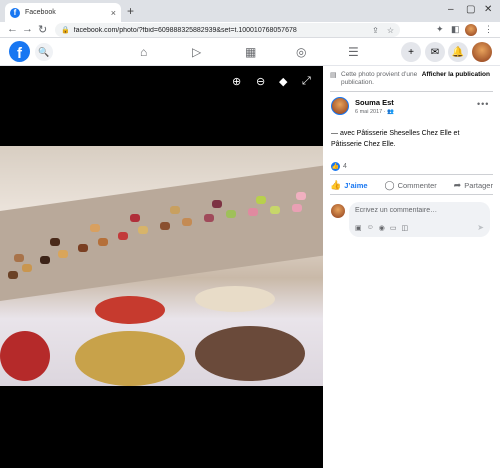 The height and width of the screenshot is (468, 500). Describe the element at coordinates (488, 29) in the screenshot. I see `menu-kebab-icon: ⋮` at that location.